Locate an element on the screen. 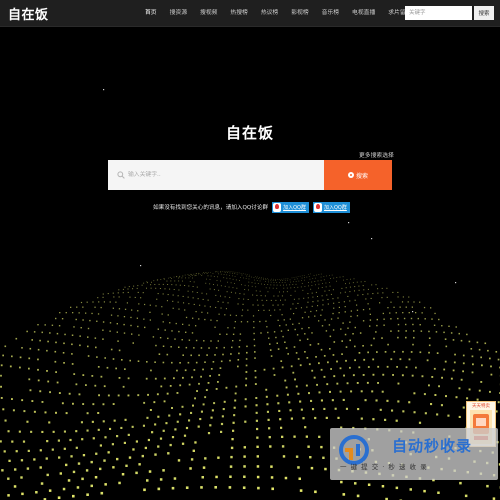 This screenshot has width=500, height=500. header-search-button: 搜索 is located at coordinates (484, 13).